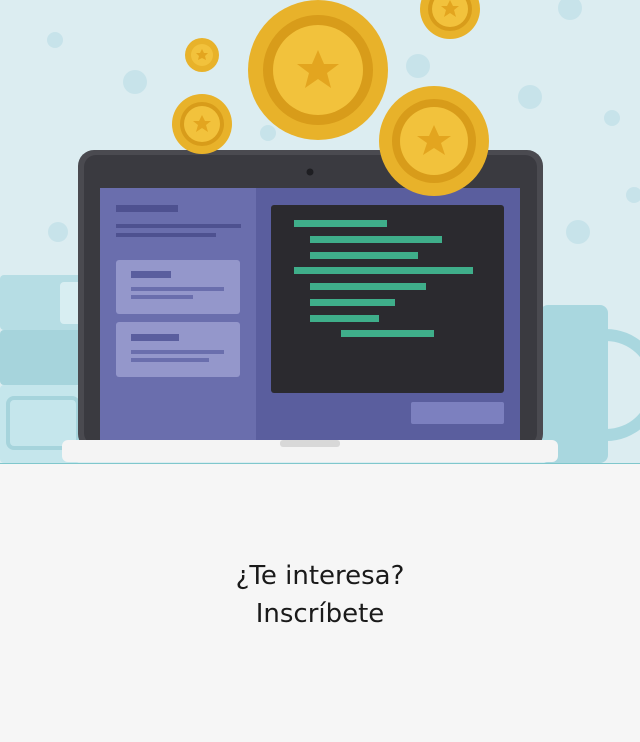 This screenshot has height=742, width=640. Describe the element at coordinates (320, 595) in the screenshot. I see `signup-link: ¿Te interesa? Inscríbete` at that location.